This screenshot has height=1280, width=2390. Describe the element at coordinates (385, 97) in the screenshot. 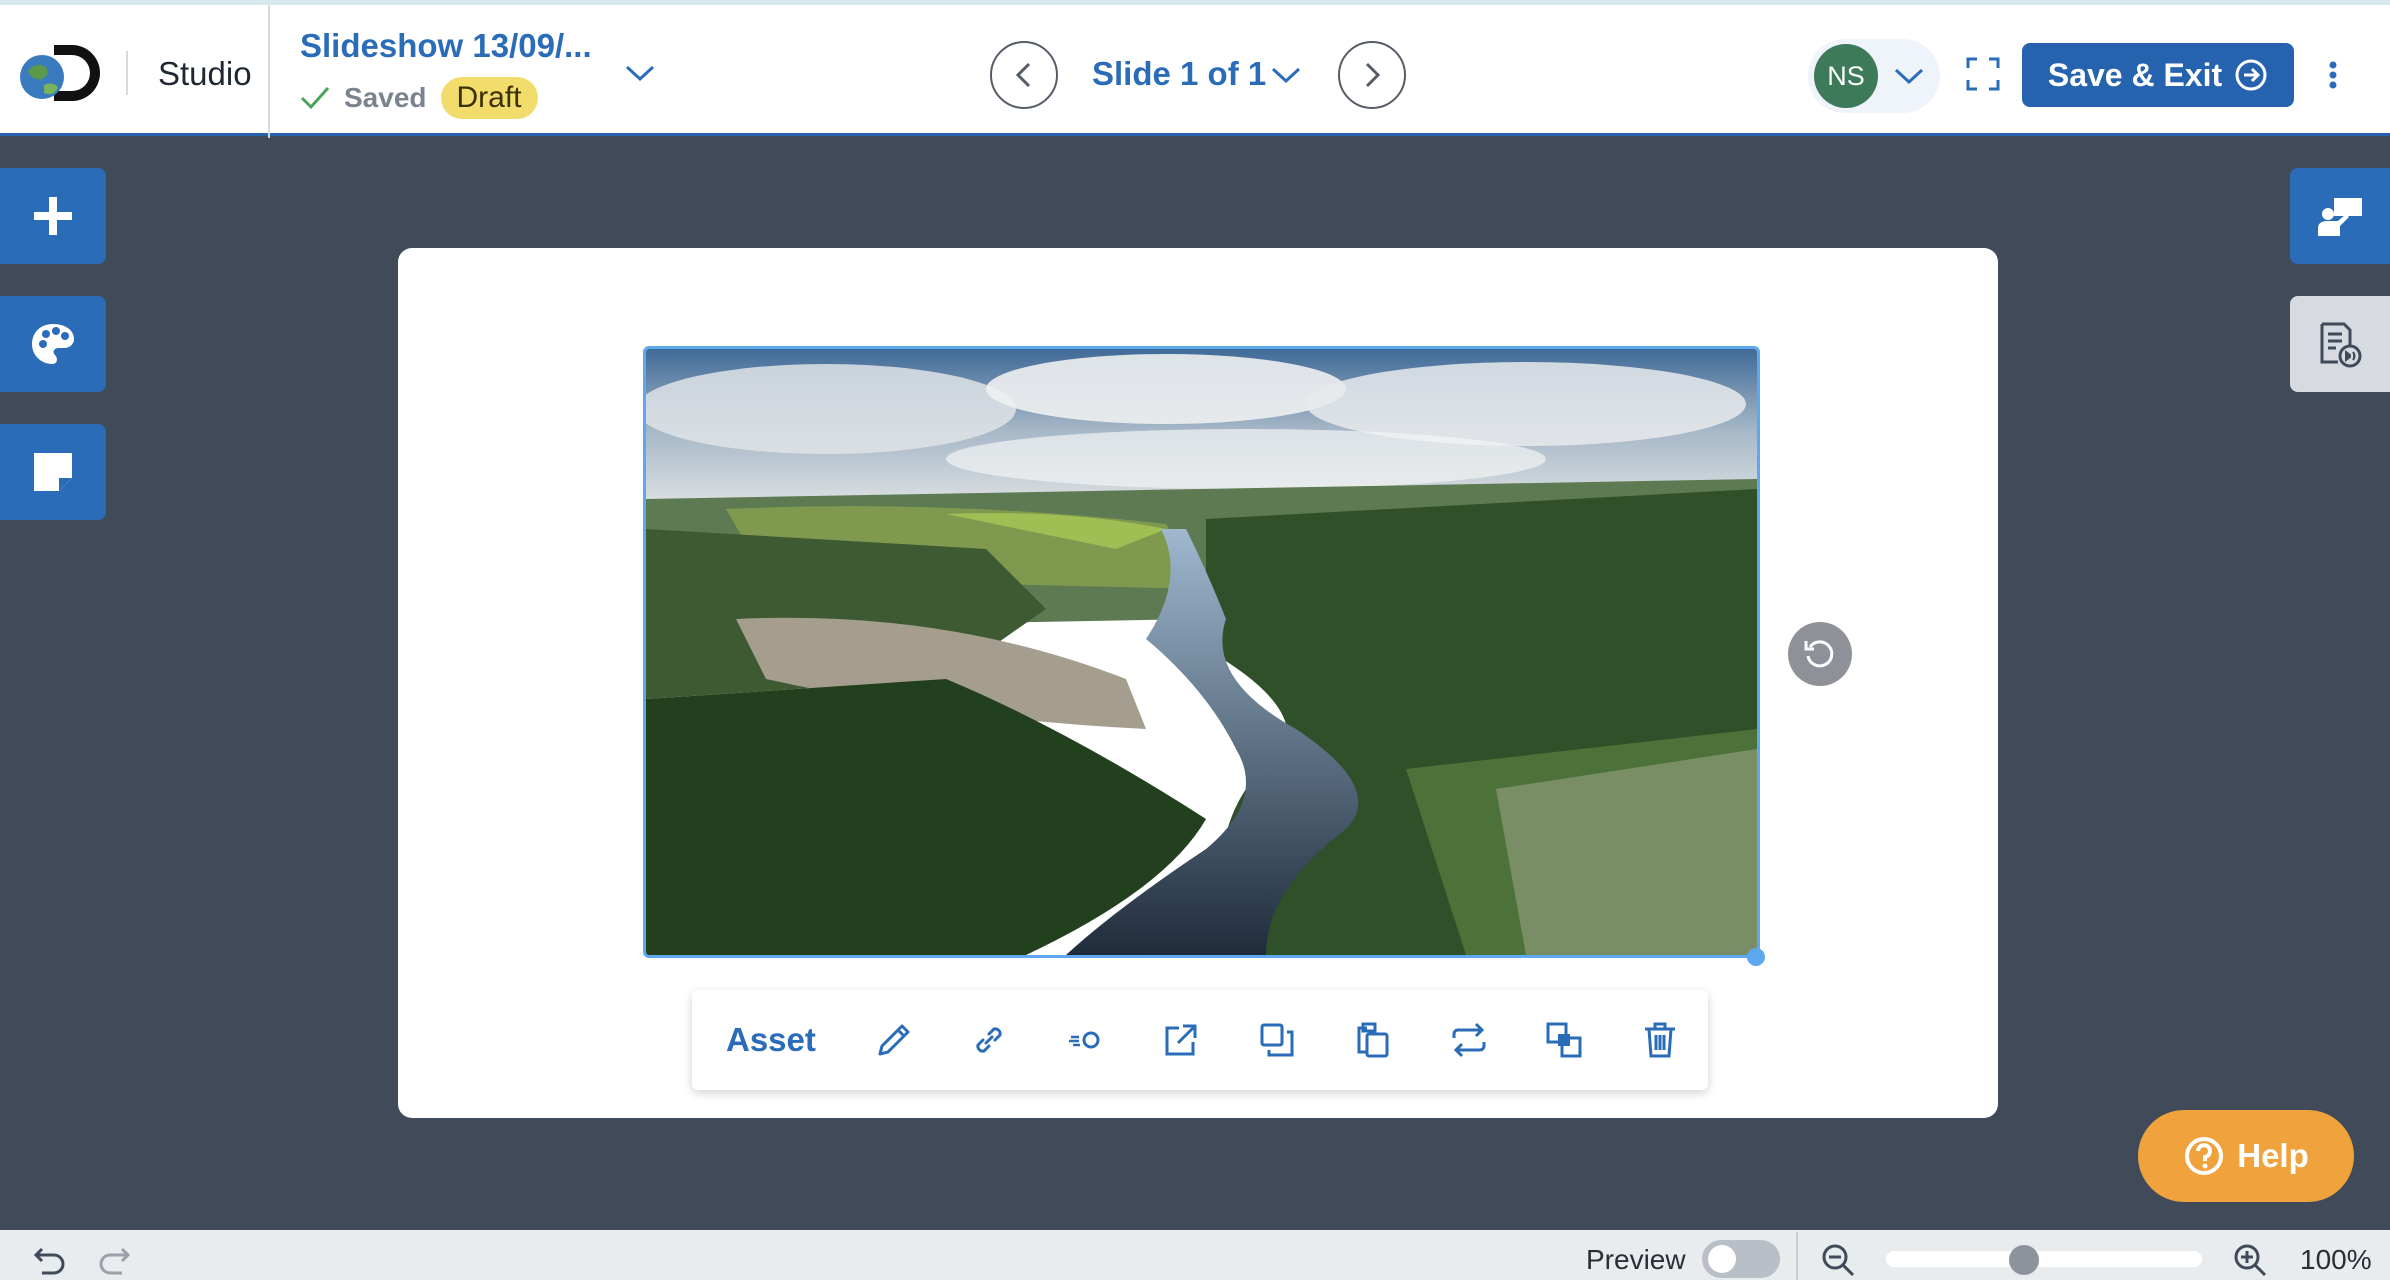

I see `saved-label: Saved` at that location.